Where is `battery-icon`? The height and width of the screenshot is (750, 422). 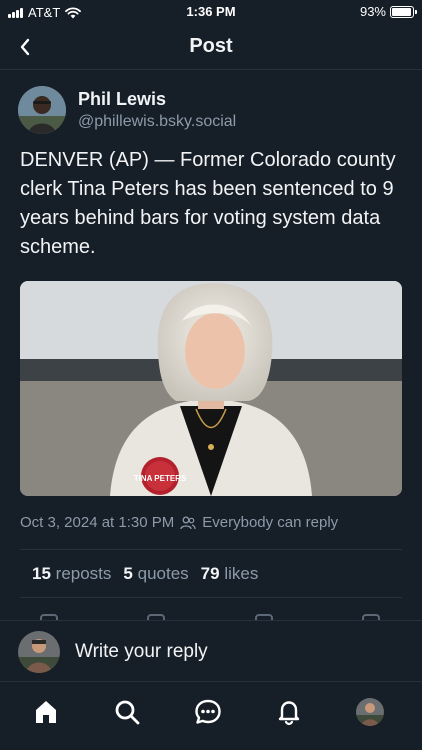
battery-icon is located at coordinates (403, 11).